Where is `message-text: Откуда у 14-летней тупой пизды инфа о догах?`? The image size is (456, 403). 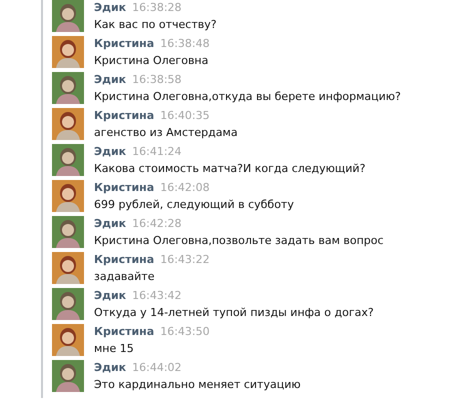
message-text: Откуда у 14-летней тупой пизды инфа о догах? is located at coordinates (234, 312).